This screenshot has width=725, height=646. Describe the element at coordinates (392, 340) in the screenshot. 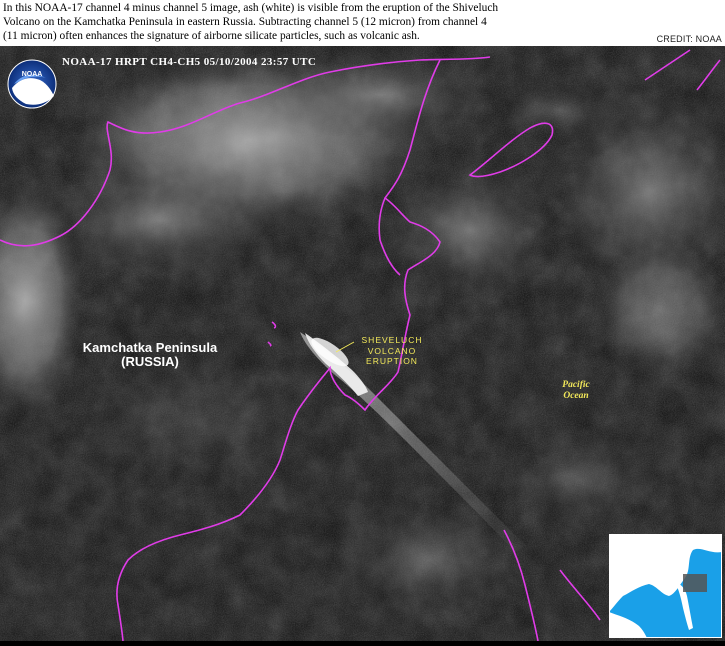

I see `volcano-label-line-1: SHEVELUCH` at that location.